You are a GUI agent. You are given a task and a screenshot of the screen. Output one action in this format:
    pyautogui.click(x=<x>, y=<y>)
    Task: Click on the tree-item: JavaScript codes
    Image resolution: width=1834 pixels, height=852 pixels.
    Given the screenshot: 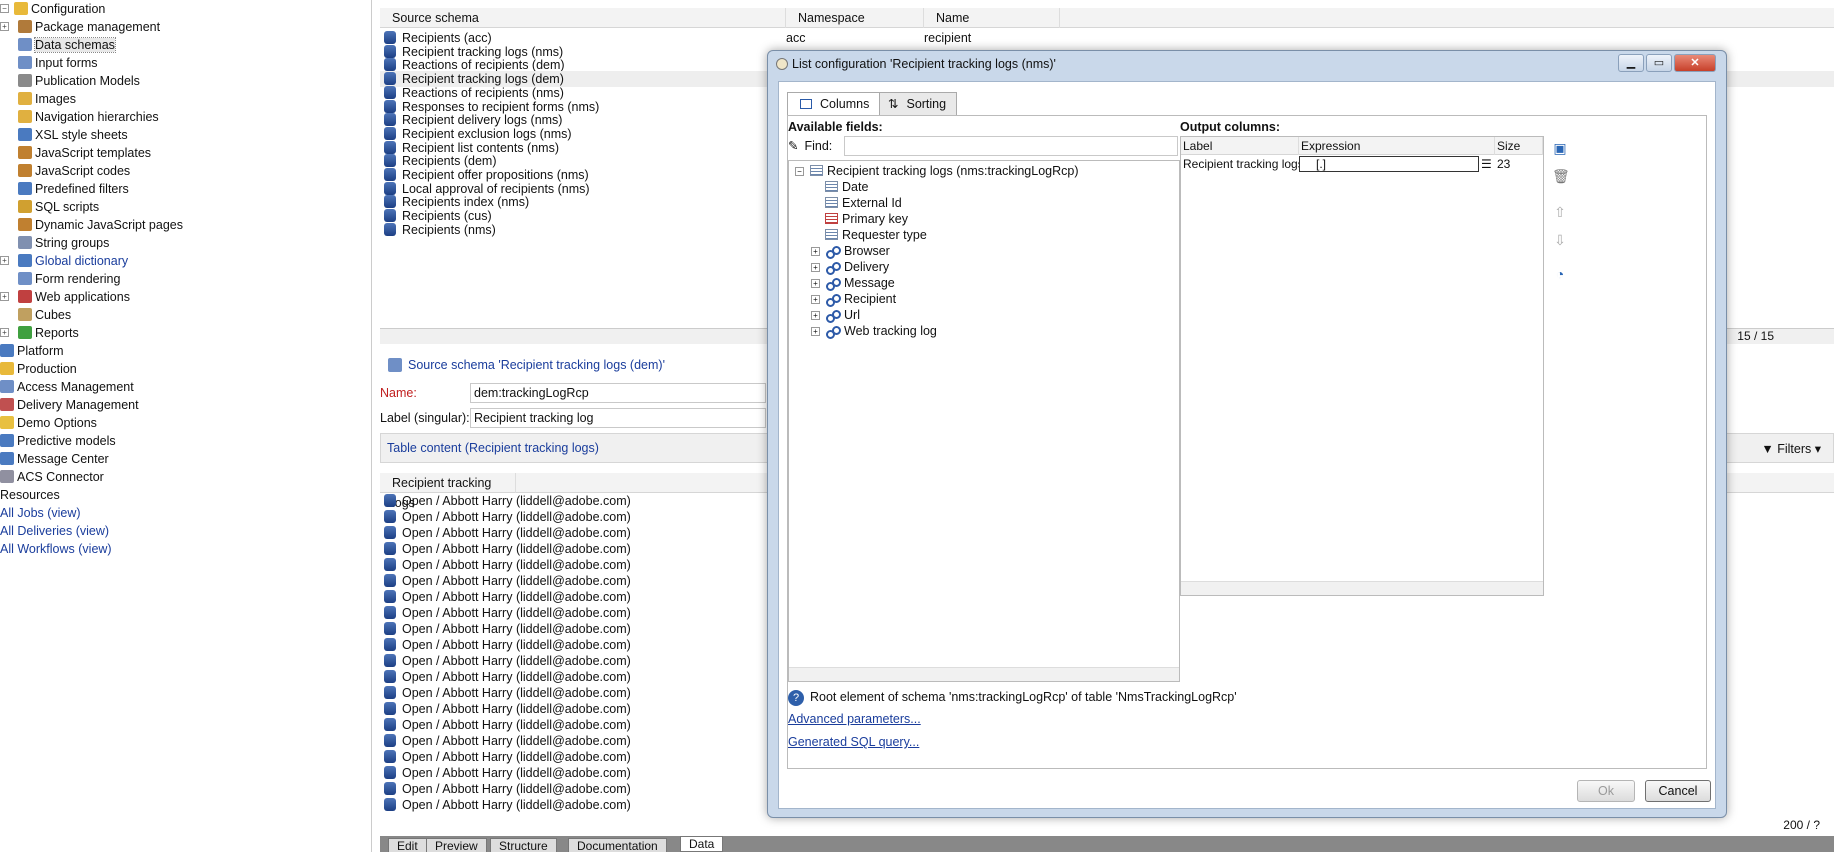 What is the action you would take?
    pyautogui.click(x=74, y=171)
    